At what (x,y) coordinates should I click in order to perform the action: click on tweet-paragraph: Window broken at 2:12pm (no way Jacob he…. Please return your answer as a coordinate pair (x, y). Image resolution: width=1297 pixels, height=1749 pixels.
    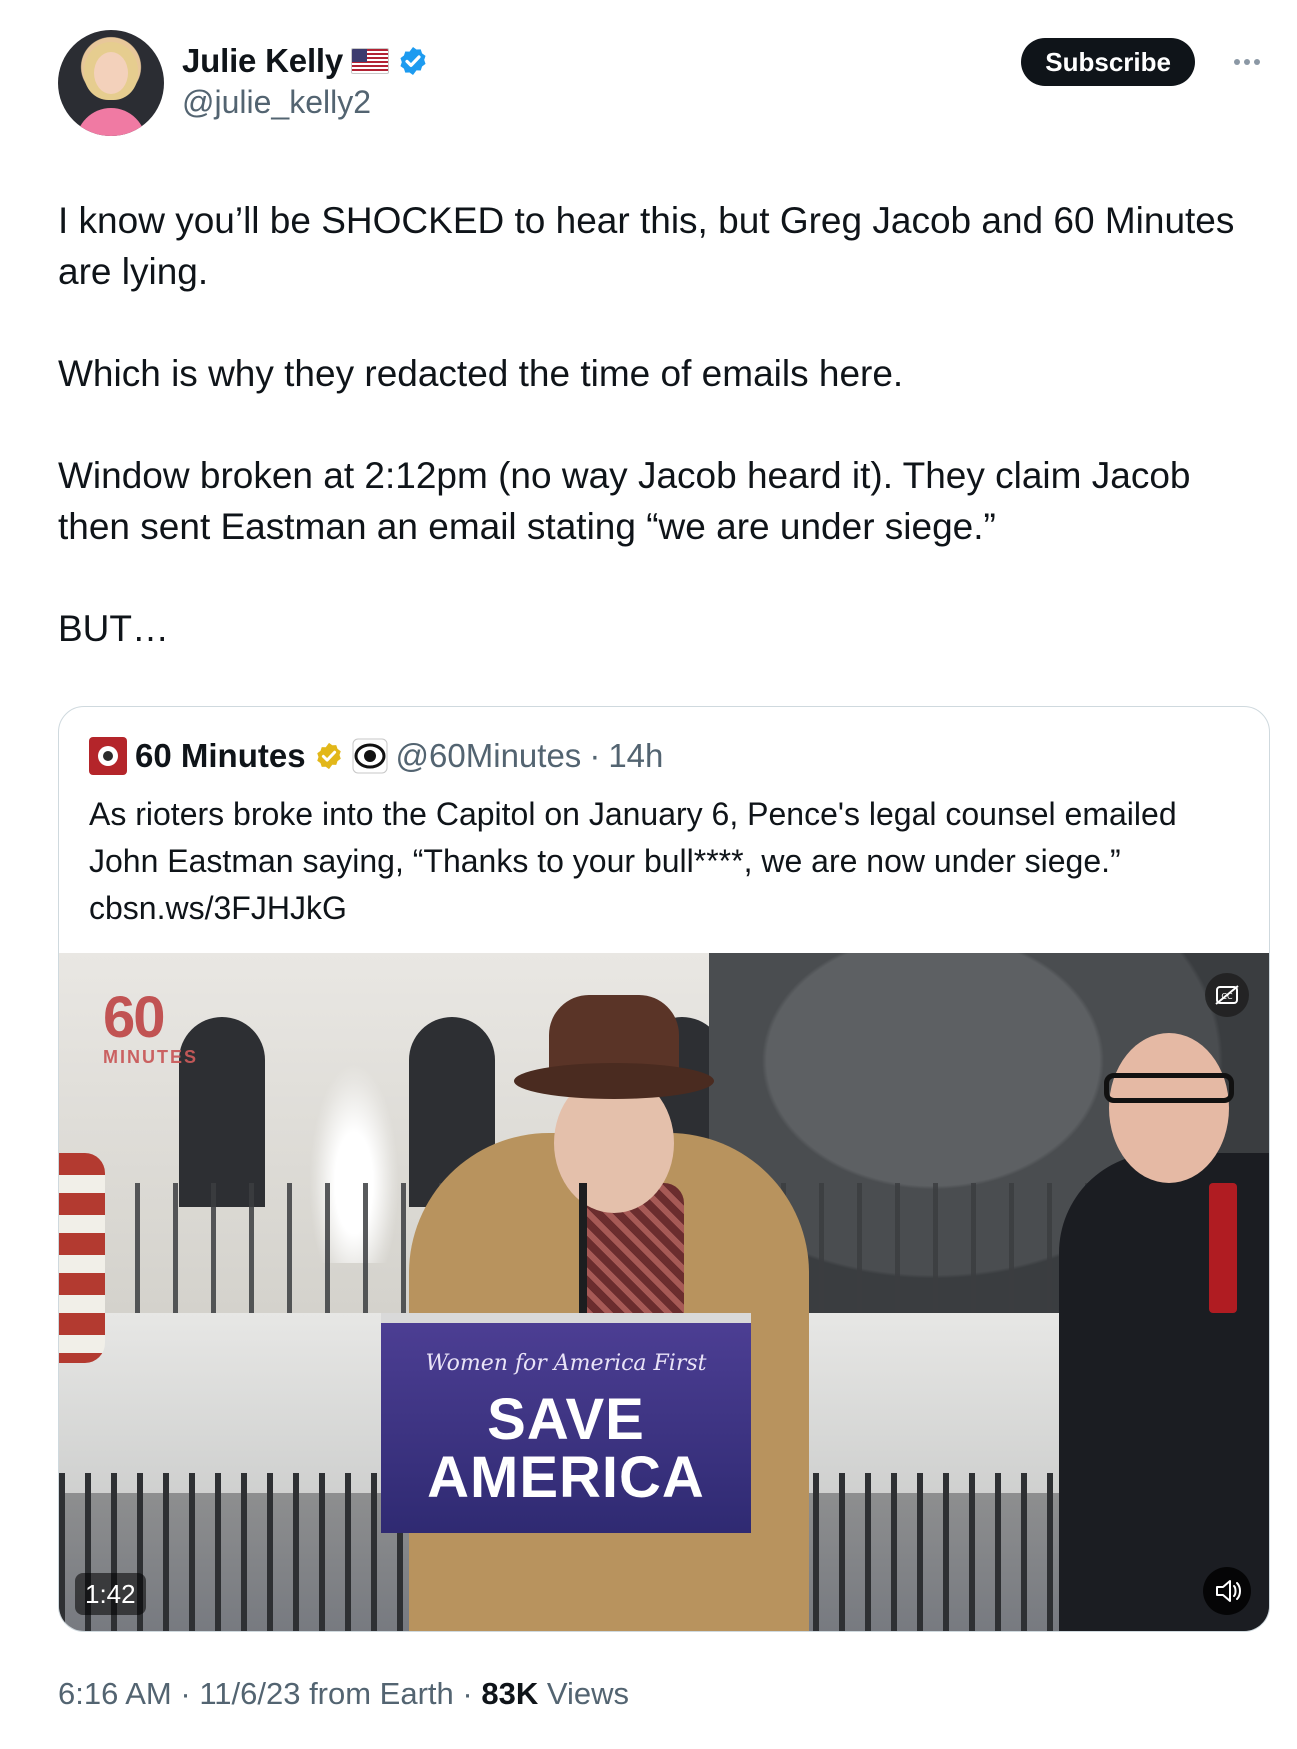
    Looking at the image, I should click on (629, 501).